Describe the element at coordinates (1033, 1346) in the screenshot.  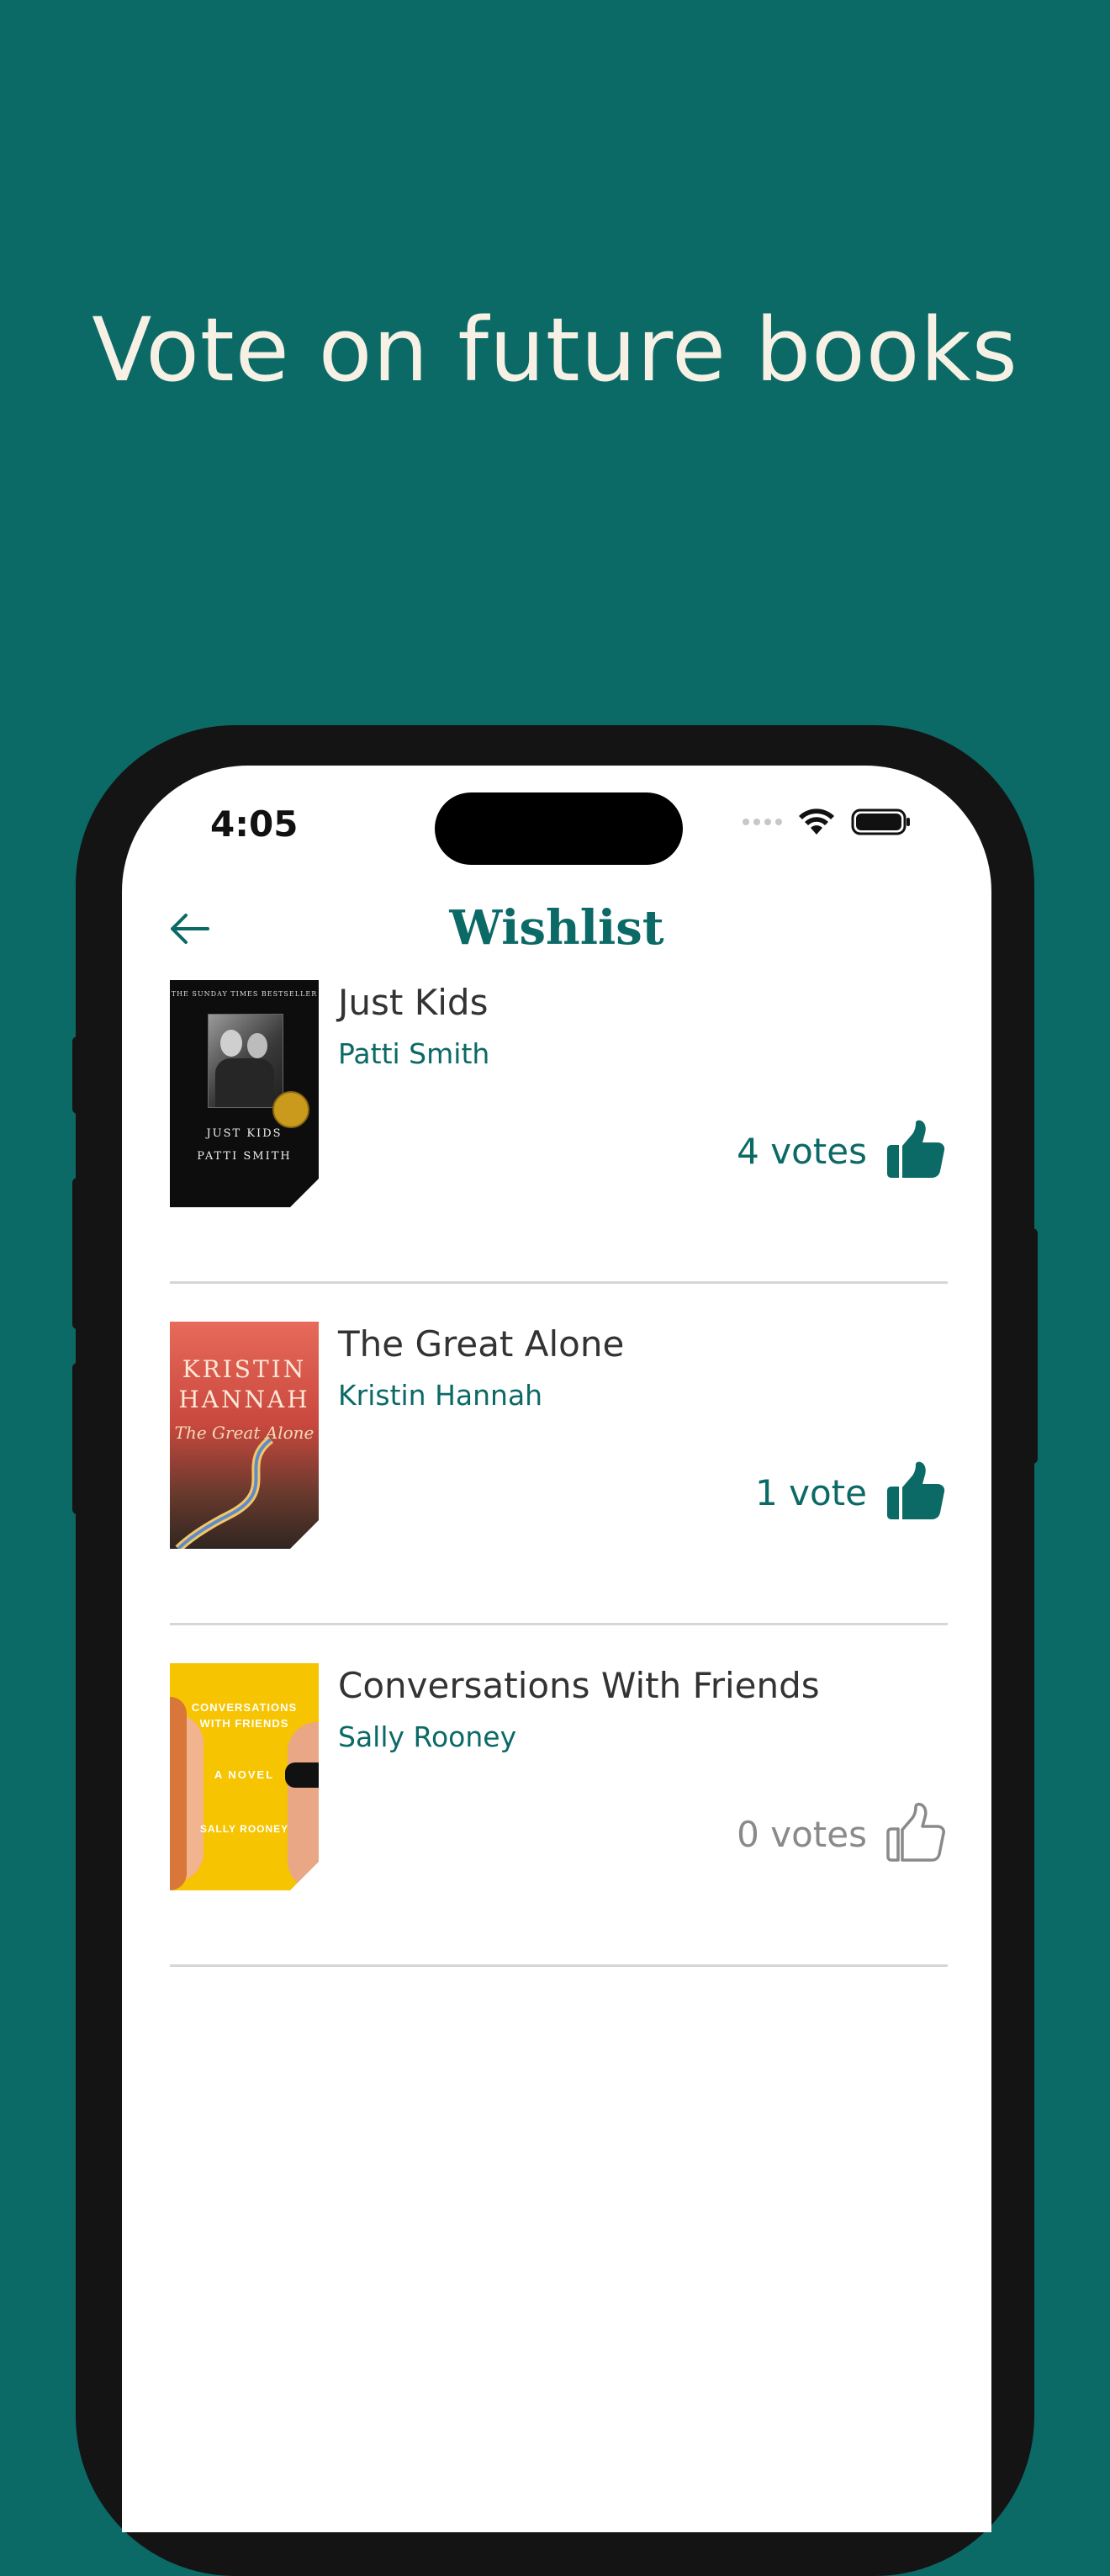
I see `side-button-power` at that location.